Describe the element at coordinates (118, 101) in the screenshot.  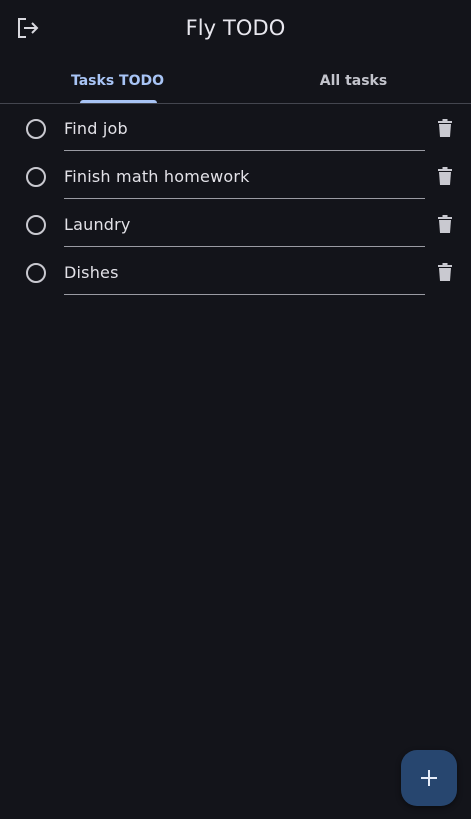
I see `tab-indicator` at that location.